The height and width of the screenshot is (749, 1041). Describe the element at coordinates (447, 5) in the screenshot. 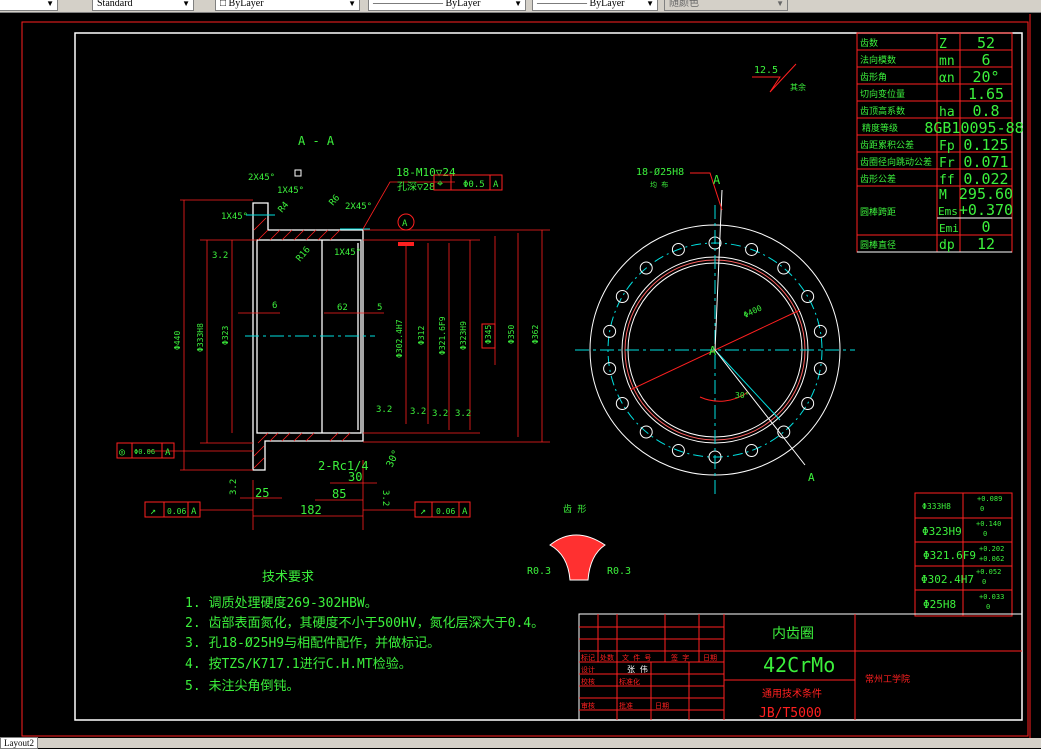

I see `linetype-dropdown: ——————— ByLayer ▼` at that location.